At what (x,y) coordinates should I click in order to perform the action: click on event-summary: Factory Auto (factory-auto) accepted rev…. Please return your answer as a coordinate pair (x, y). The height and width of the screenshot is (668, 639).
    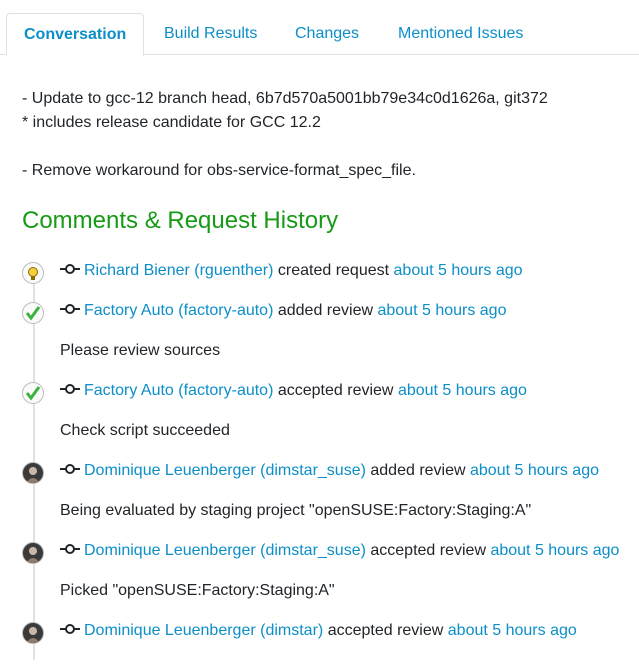
    Looking at the image, I should click on (293, 391).